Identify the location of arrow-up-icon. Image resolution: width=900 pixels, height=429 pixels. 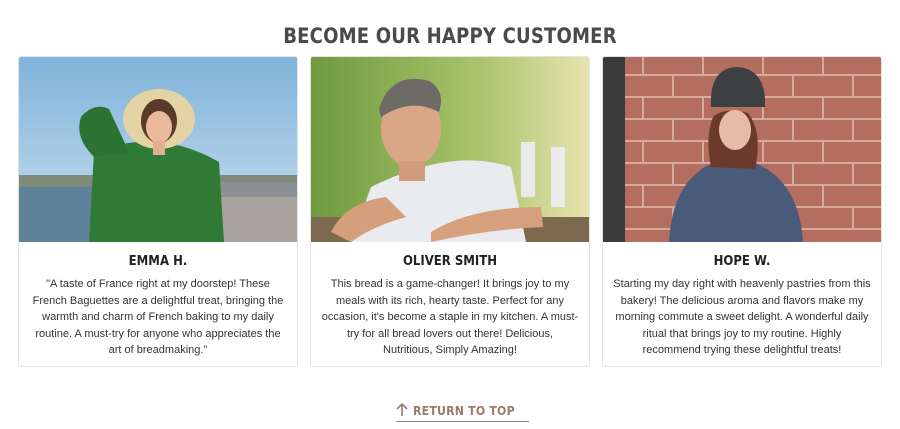
(402, 409).